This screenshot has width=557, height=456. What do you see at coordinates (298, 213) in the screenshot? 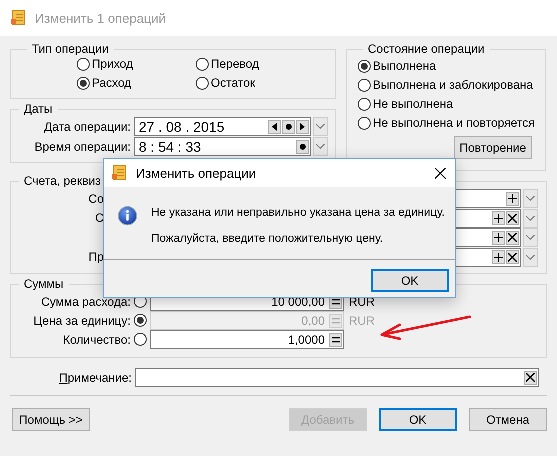
I see `message-text: Не указана или неправильно указана цена за единицу.` at bounding box center [298, 213].